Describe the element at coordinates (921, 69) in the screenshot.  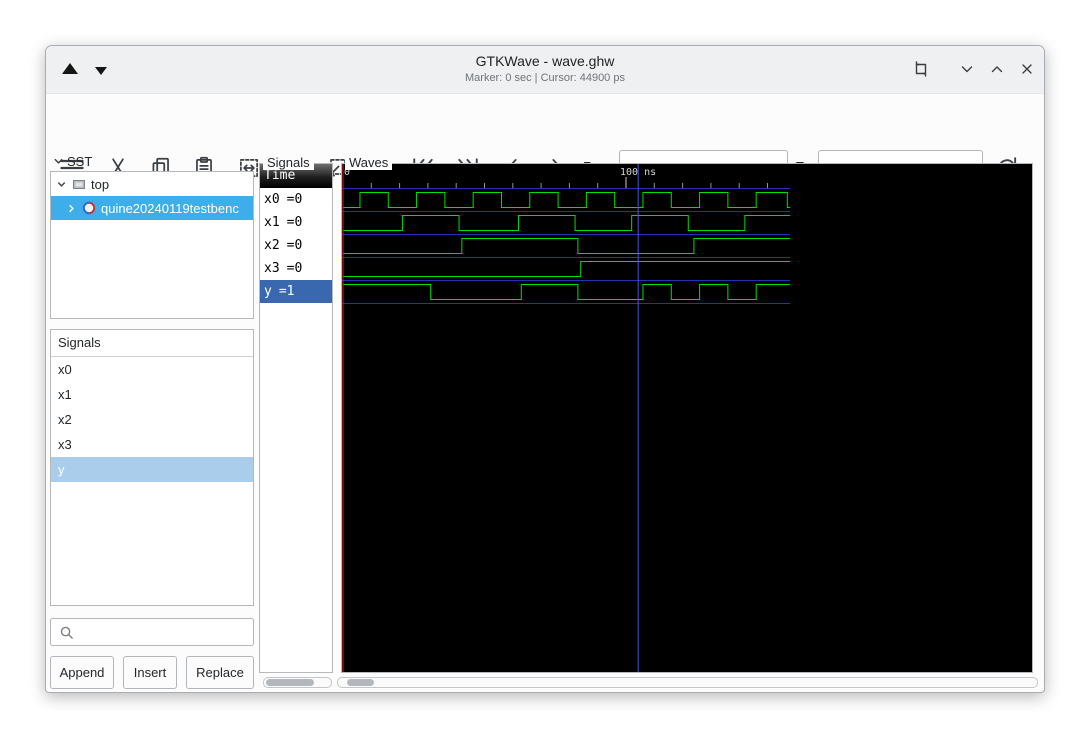
I see `restore-icon` at that location.